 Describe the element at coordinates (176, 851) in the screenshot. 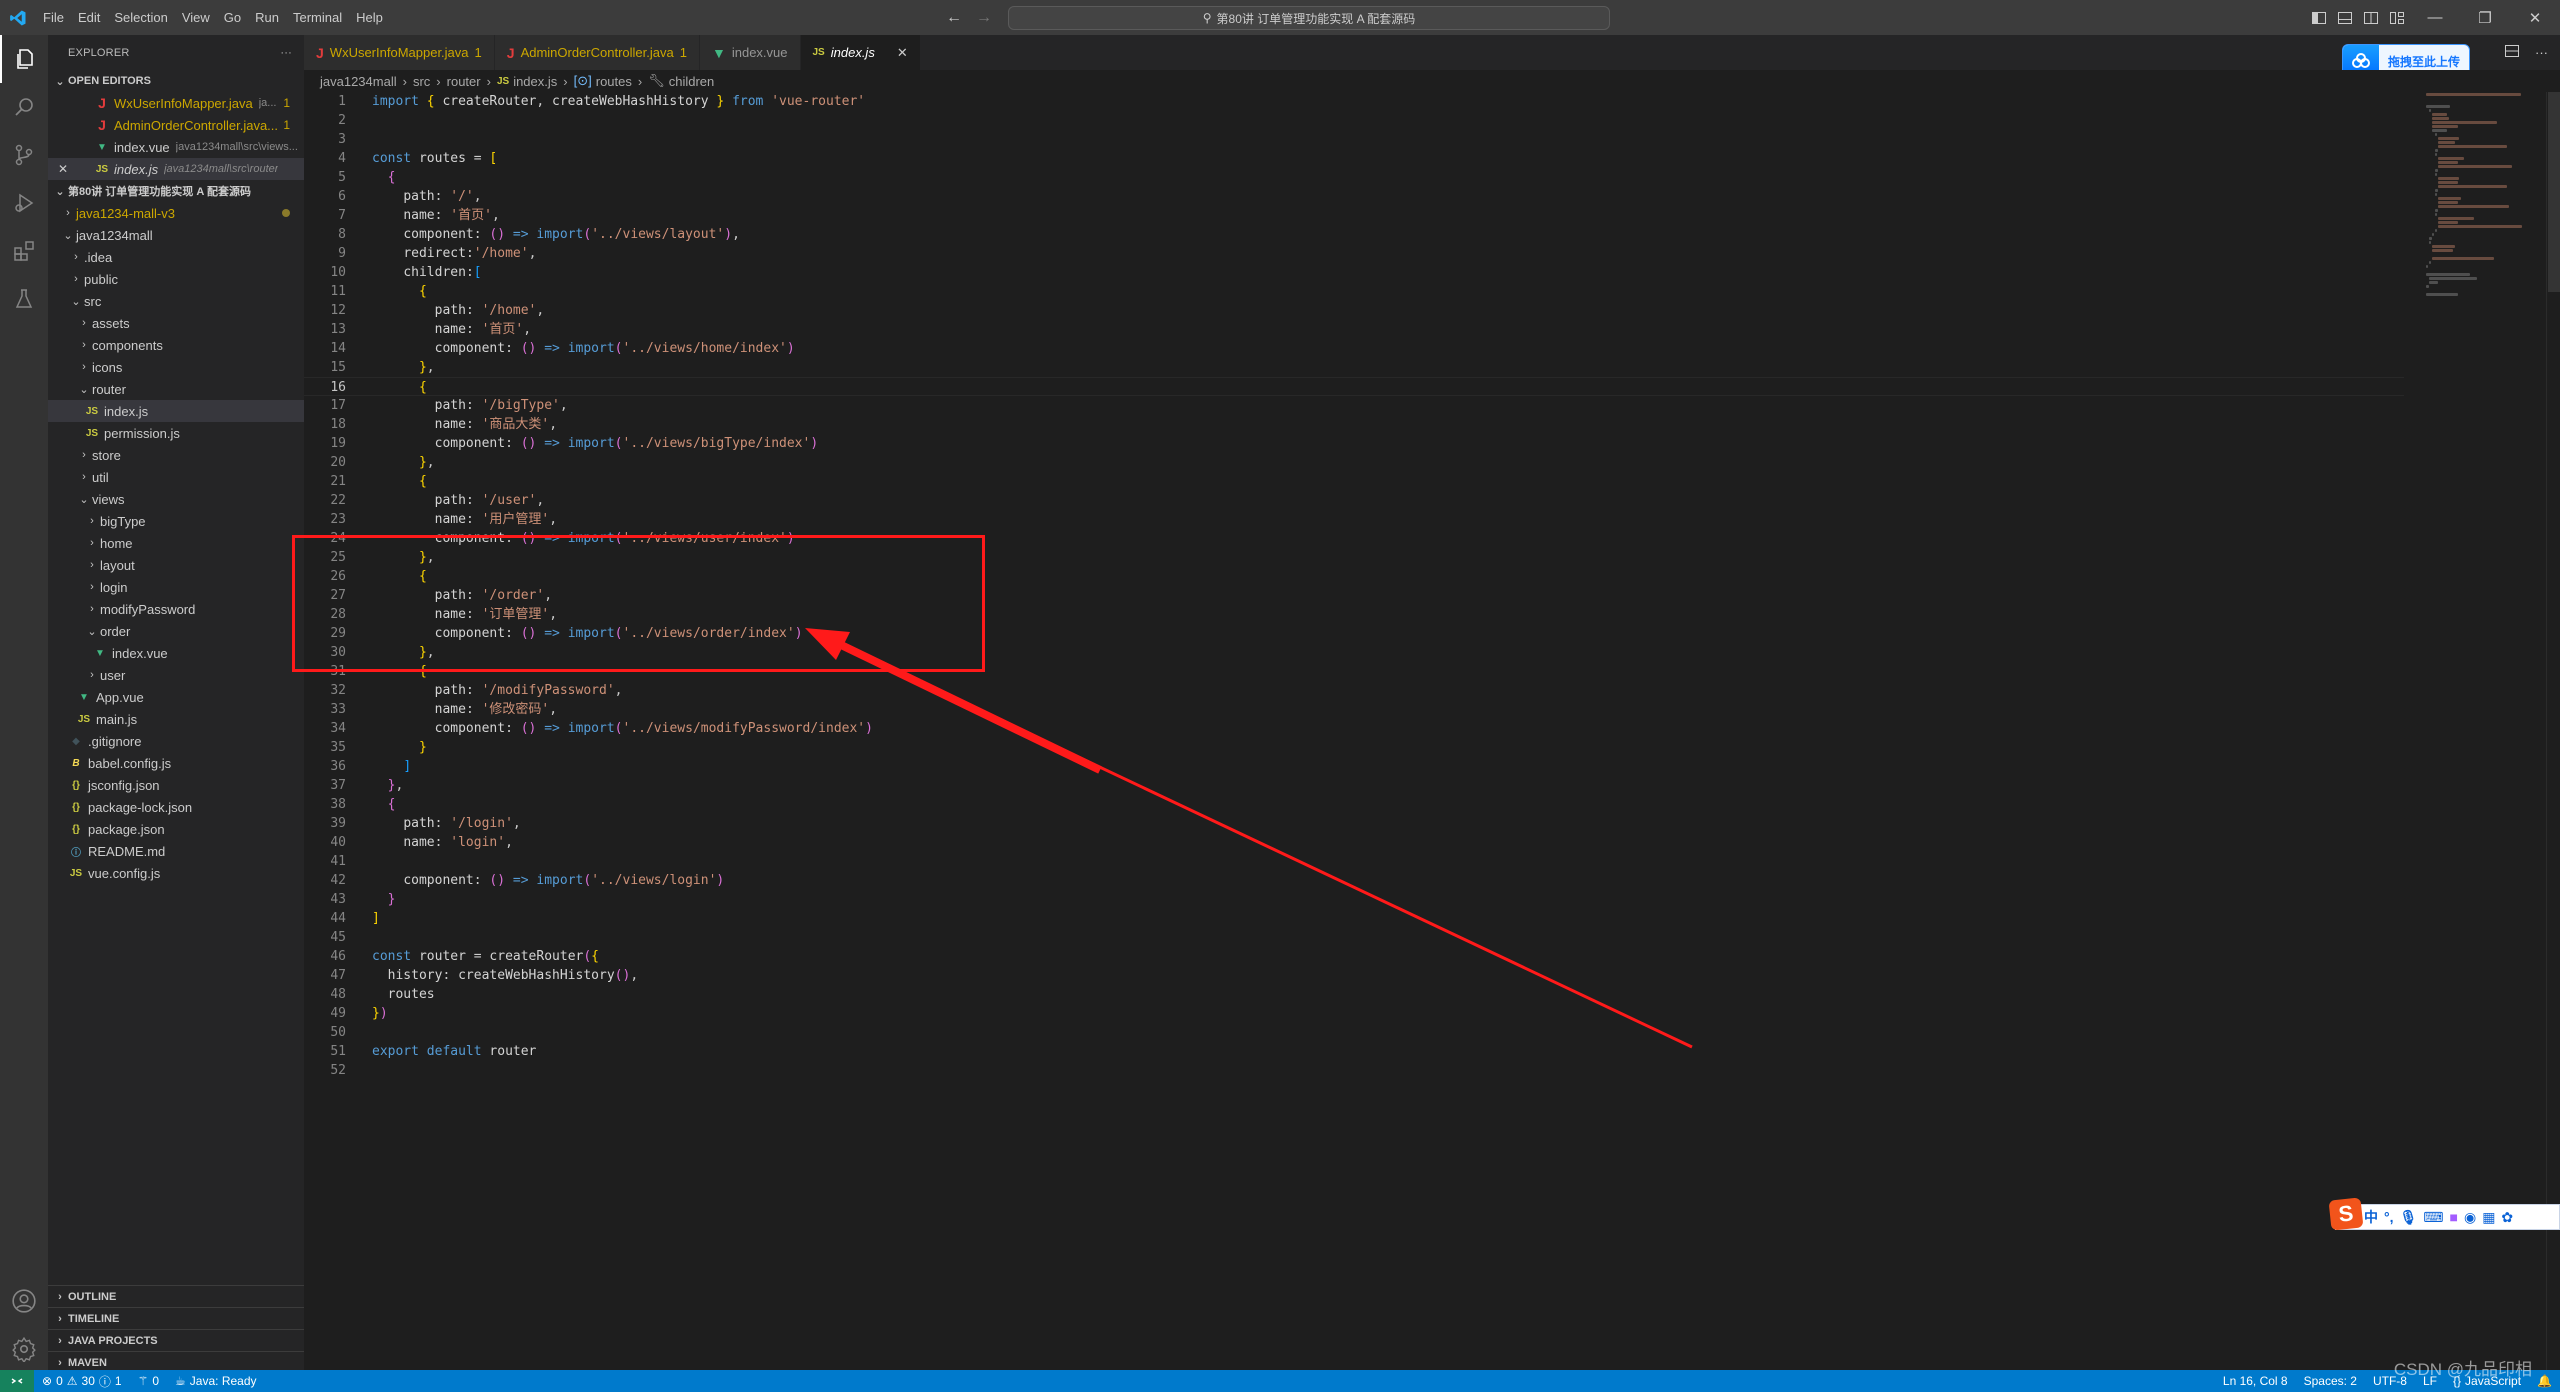

I see `tree-file: ⓘ README.md` at that location.